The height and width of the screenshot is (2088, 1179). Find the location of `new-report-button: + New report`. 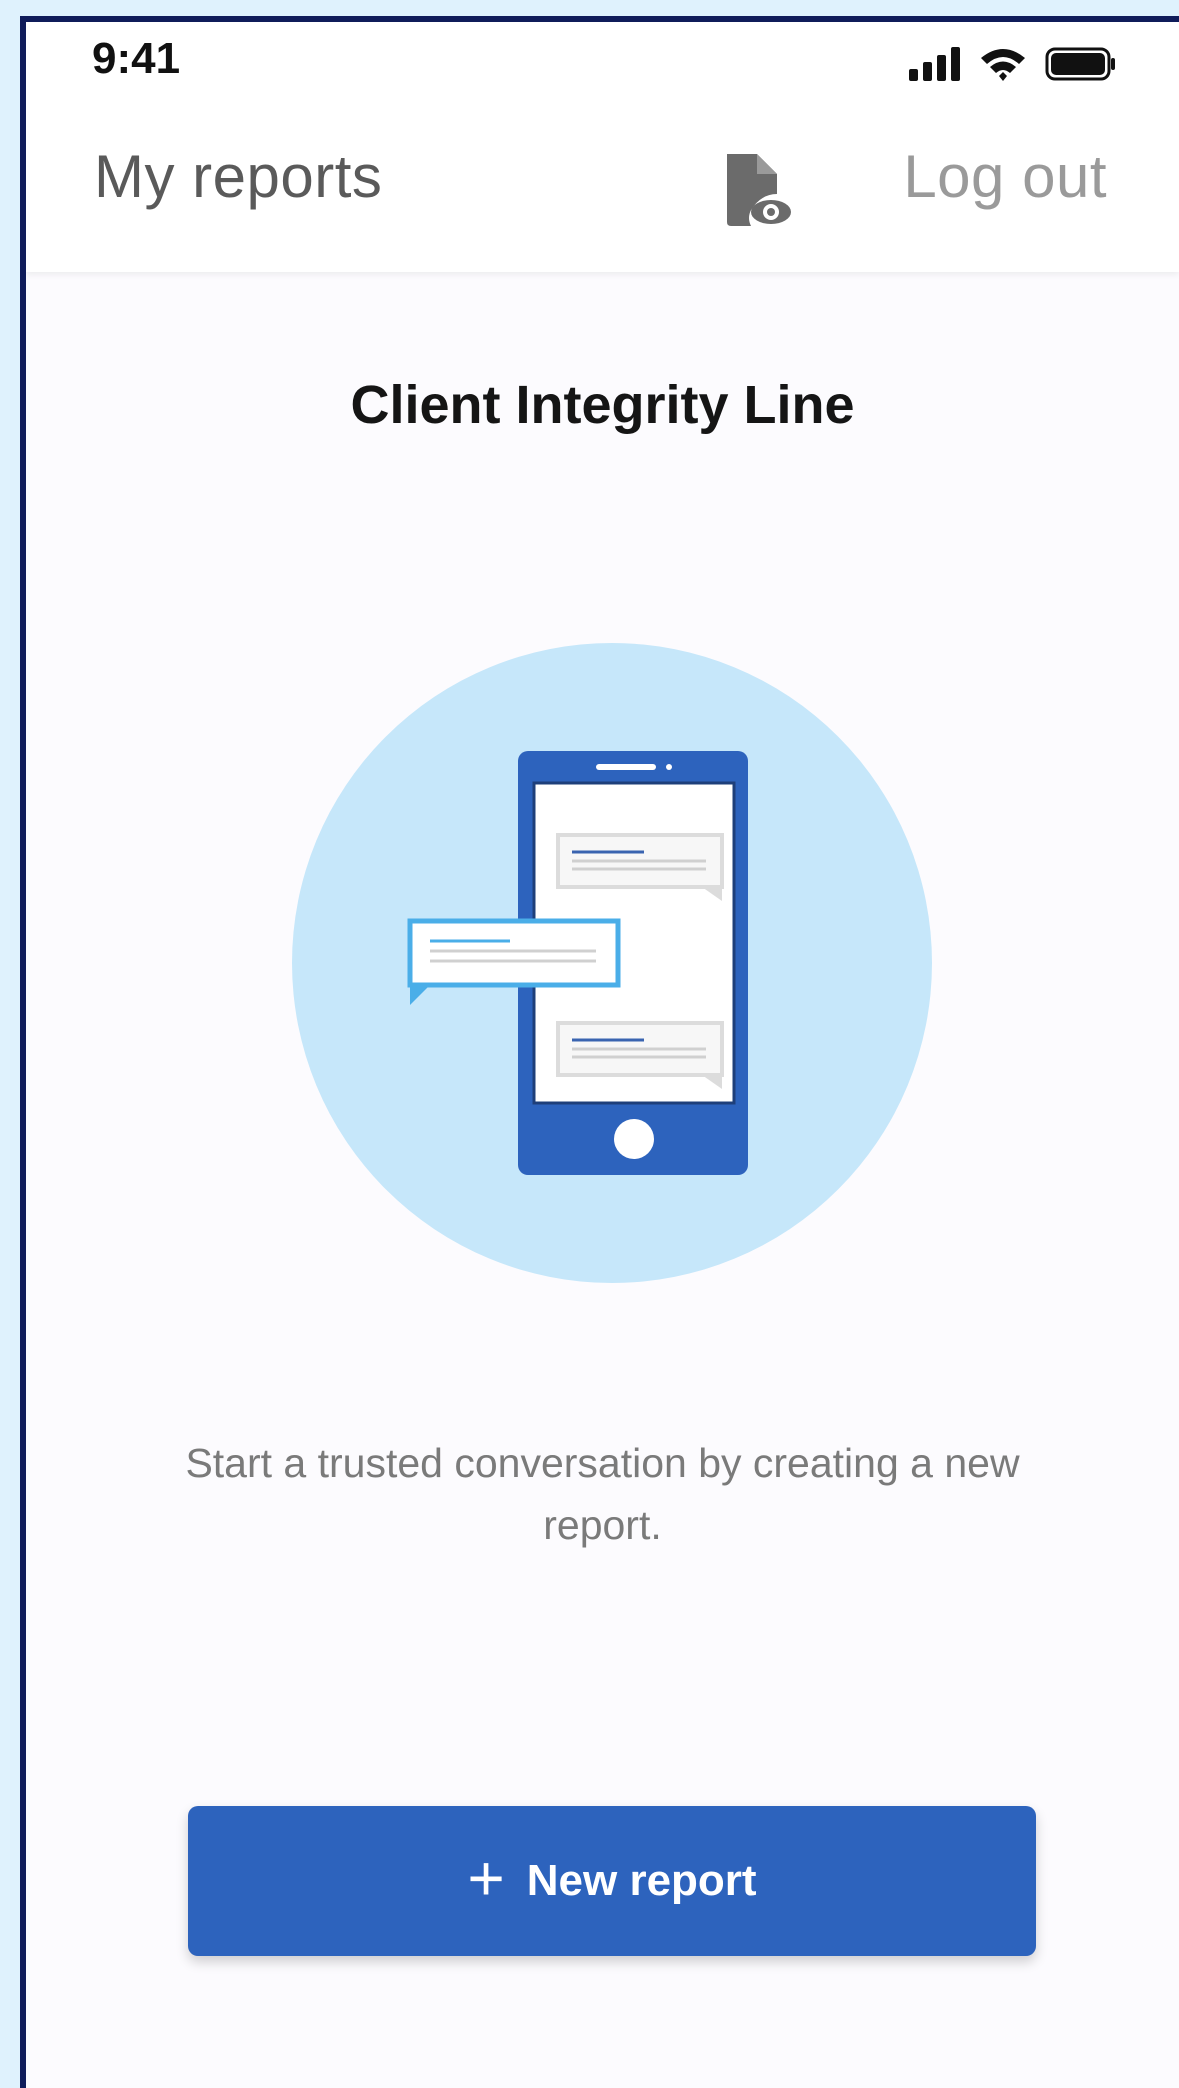

new-report-button: + New report is located at coordinates (612, 1881).